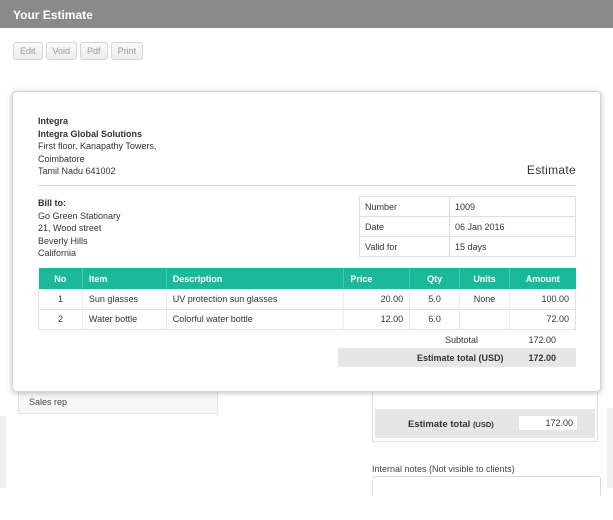  What do you see at coordinates (404, 226) in the screenshot?
I see `meta-date-label: Date` at bounding box center [404, 226].